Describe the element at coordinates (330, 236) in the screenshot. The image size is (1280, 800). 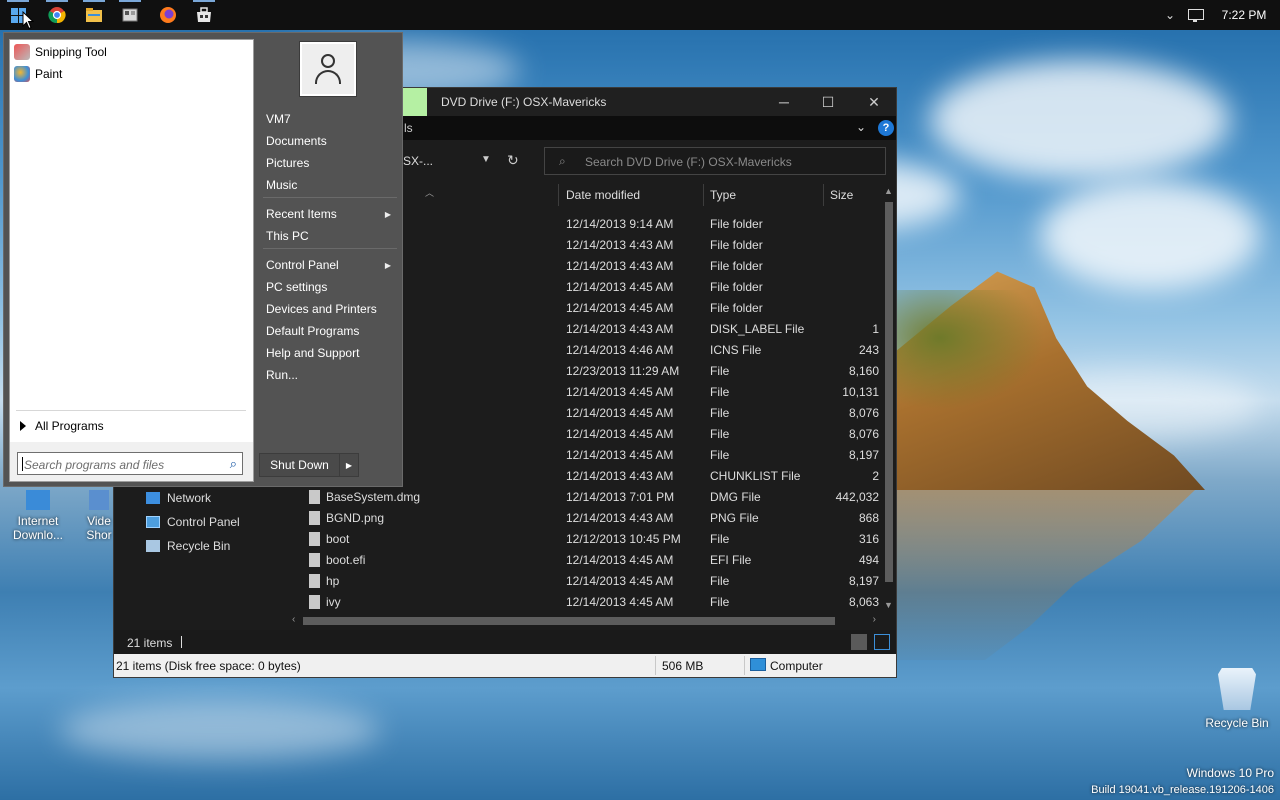
I see `start-link-this-pc: This PC` at that location.